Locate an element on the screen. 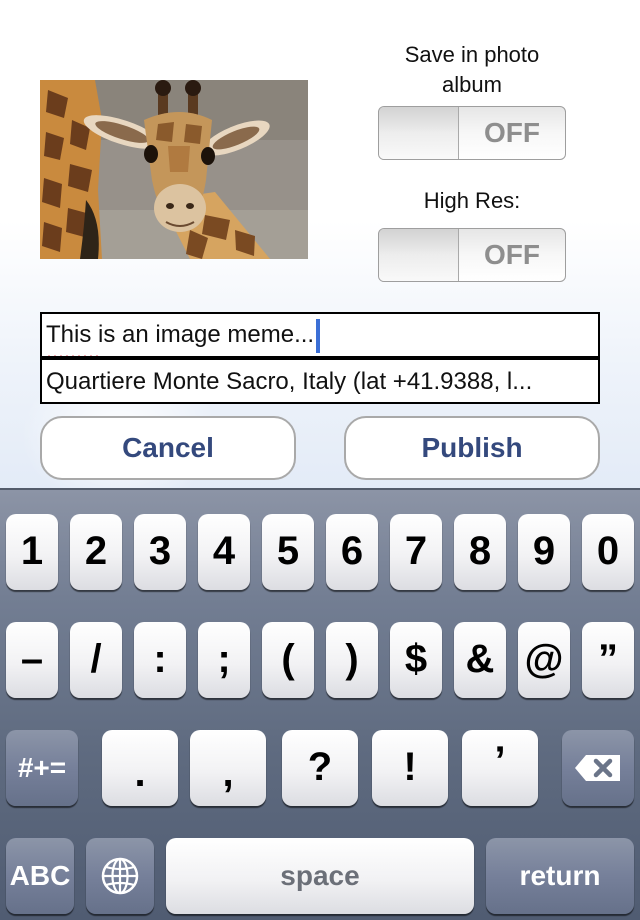 The image size is (640, 920). key-2: 2 is located at coordinates (96, 552).